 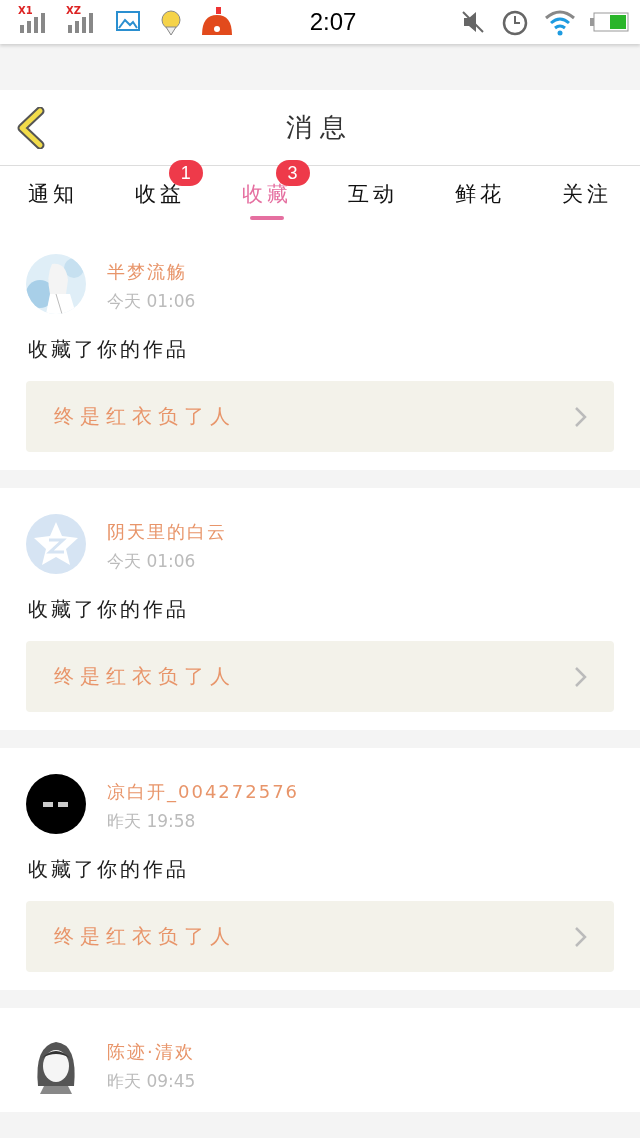 What do you see at coordinates (560, 22) in the screenshot?
I see `wifi-icon` at bounding box center [560, 22].